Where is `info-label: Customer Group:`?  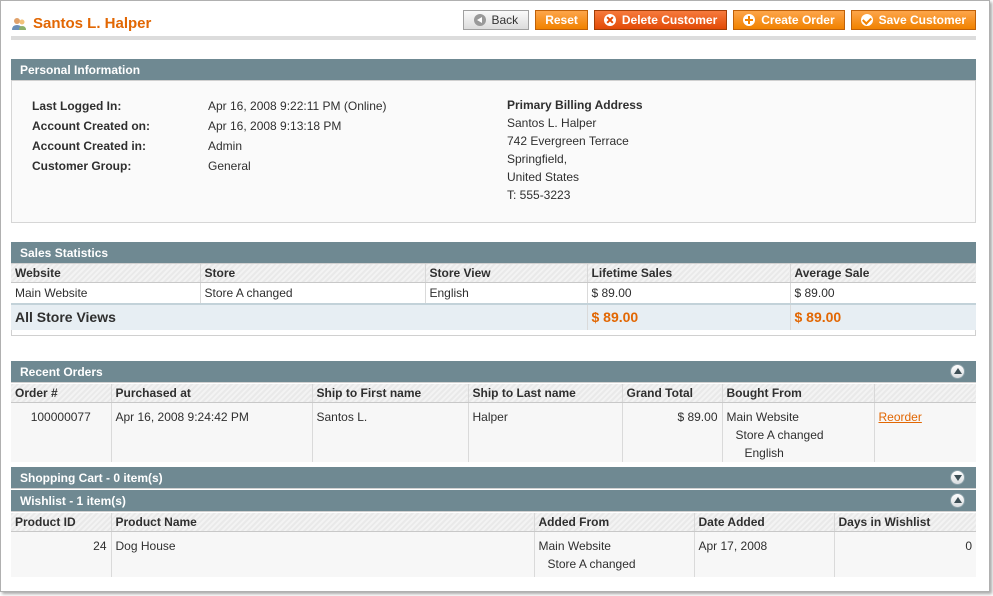 info-label: Customer Group: is located at coordinates (82, 166).